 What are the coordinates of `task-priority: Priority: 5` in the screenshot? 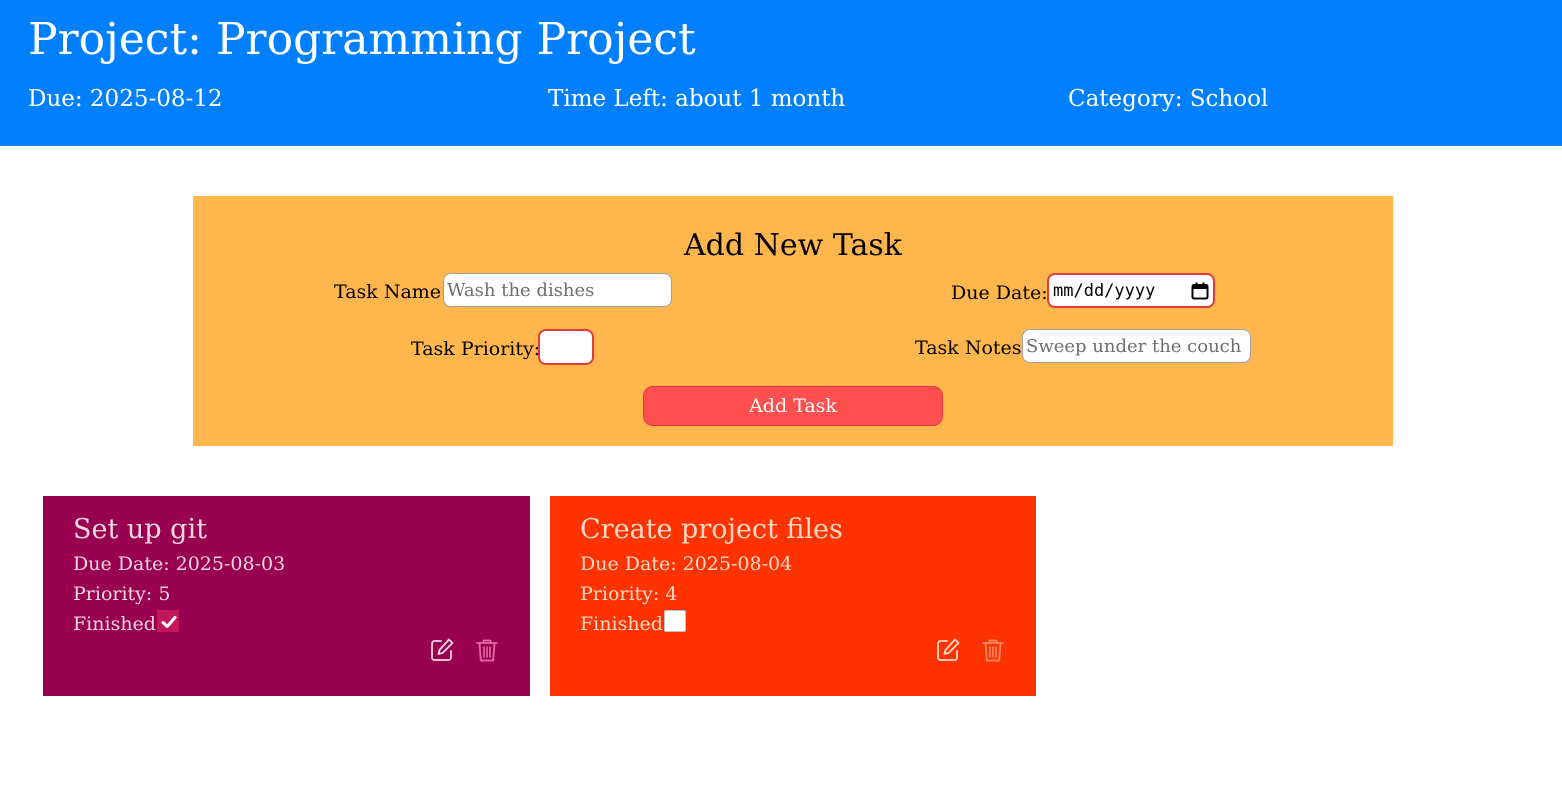 It's located at (122, 594).